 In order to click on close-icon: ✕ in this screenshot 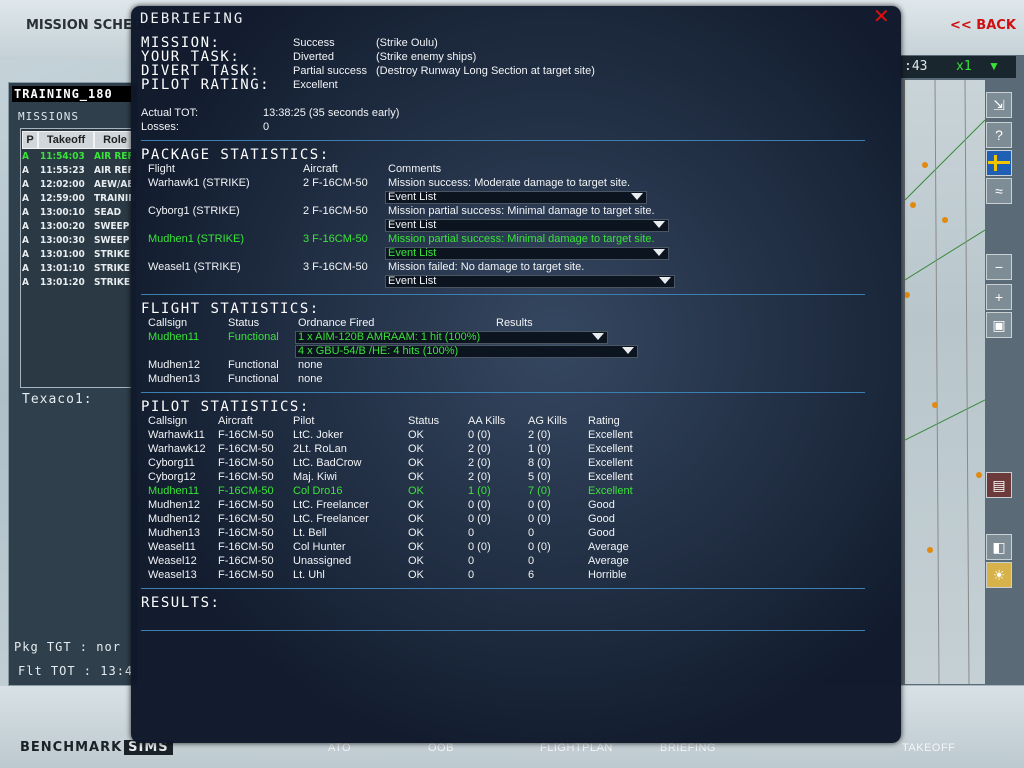, I will do `click(881, 17)`.